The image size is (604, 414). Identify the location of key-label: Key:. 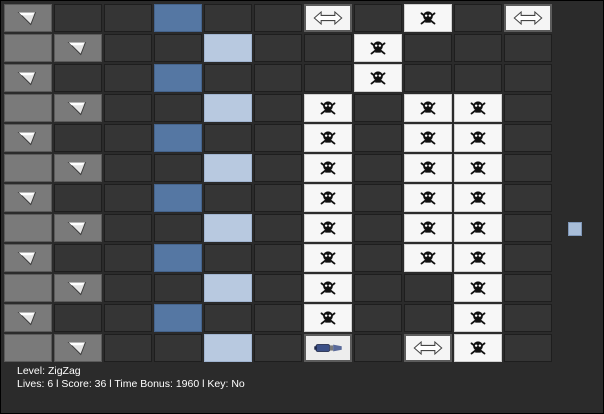
(218, 384).